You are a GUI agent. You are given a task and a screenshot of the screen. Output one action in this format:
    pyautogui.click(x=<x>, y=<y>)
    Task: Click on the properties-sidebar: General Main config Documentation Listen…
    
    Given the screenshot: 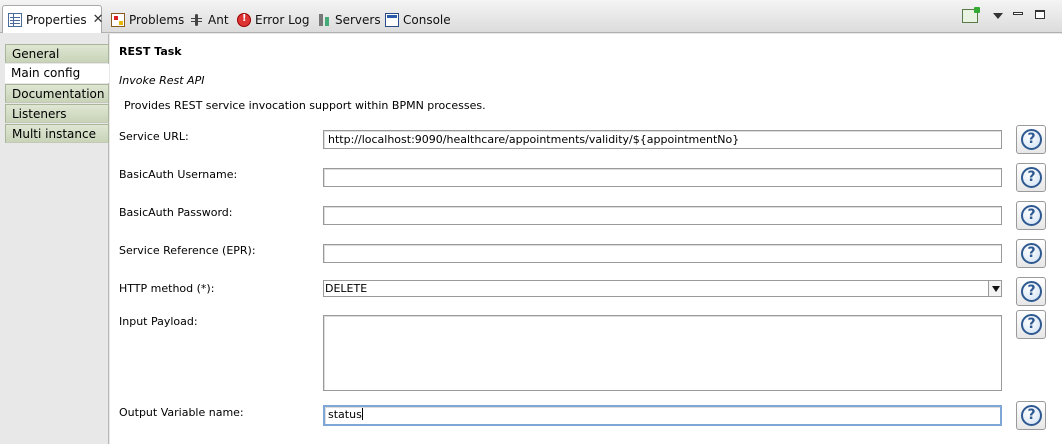 What is the action you would take?
    pyautogui.click(x=55, y=239)
    